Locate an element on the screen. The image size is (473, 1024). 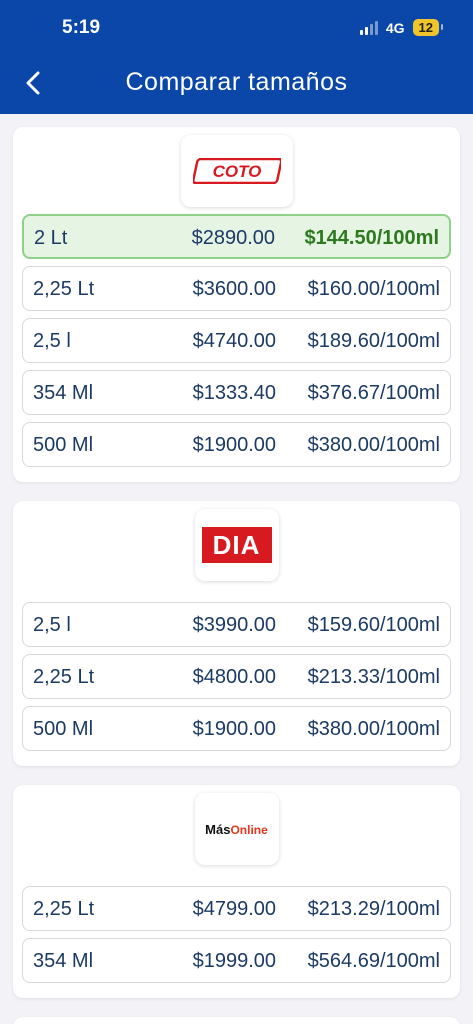
price-label: $4740.00 is located at coordinates (234, 341).